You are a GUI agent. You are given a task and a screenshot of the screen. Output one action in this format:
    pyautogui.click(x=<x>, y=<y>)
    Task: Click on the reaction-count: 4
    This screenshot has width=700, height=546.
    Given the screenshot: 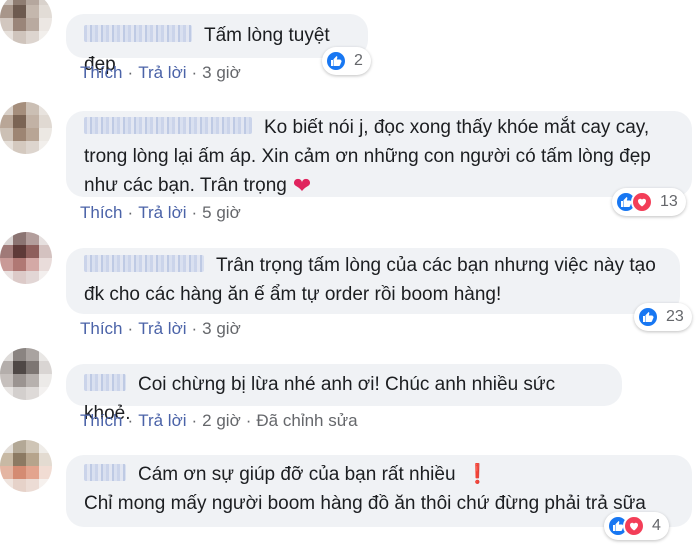 What is the action you would take?
    pyautogui.click(x=656, y=525)
    